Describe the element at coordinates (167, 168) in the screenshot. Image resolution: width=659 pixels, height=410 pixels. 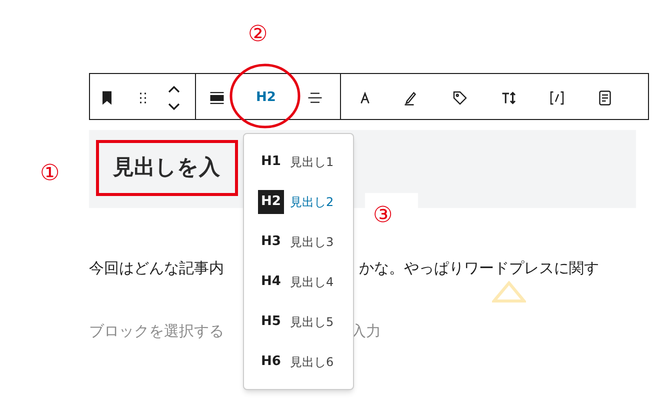
I see `heading-text: 見出しを入` at that location.